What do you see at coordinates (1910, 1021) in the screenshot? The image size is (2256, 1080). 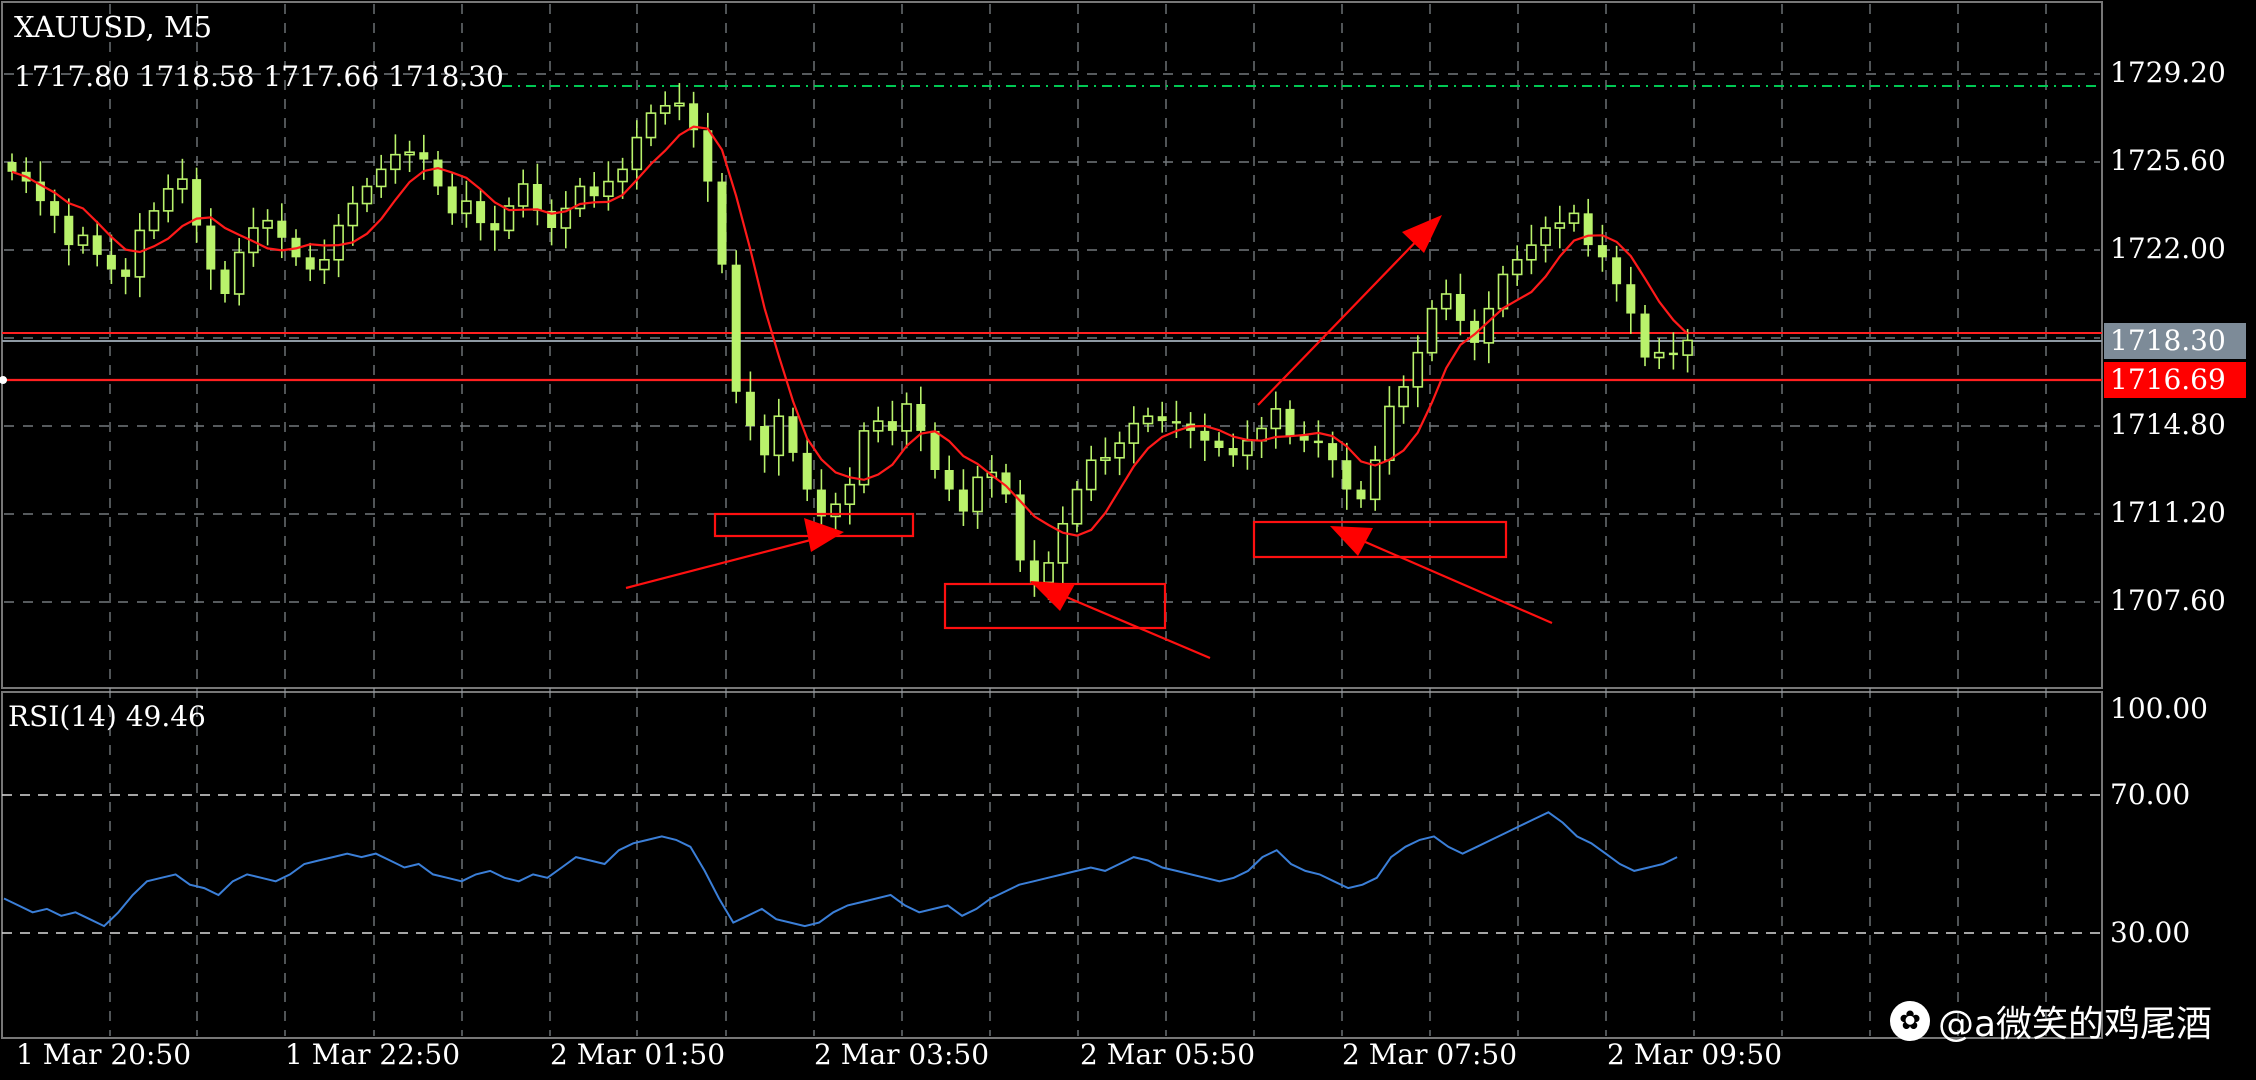 I see `watermark-logo-icon: ✿` at bounding box center [1910, 1021].